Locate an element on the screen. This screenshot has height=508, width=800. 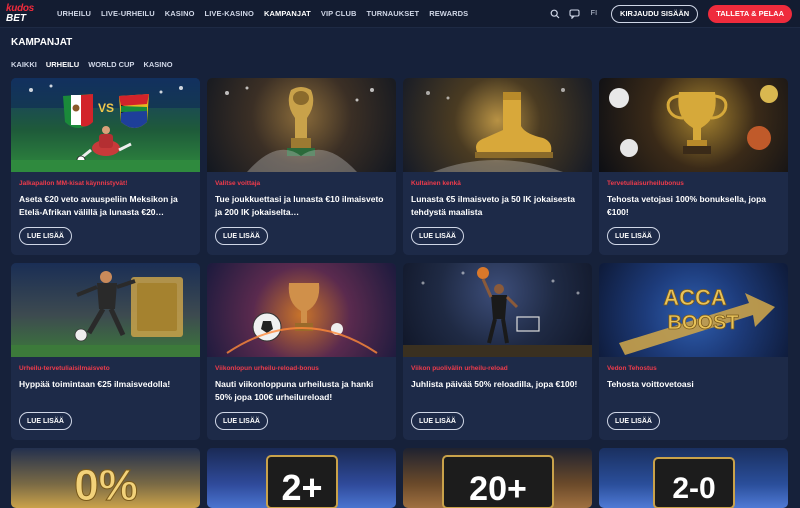
promo-tag: Tervetuliaisurheilubonus is located at coordinates (645, 183).